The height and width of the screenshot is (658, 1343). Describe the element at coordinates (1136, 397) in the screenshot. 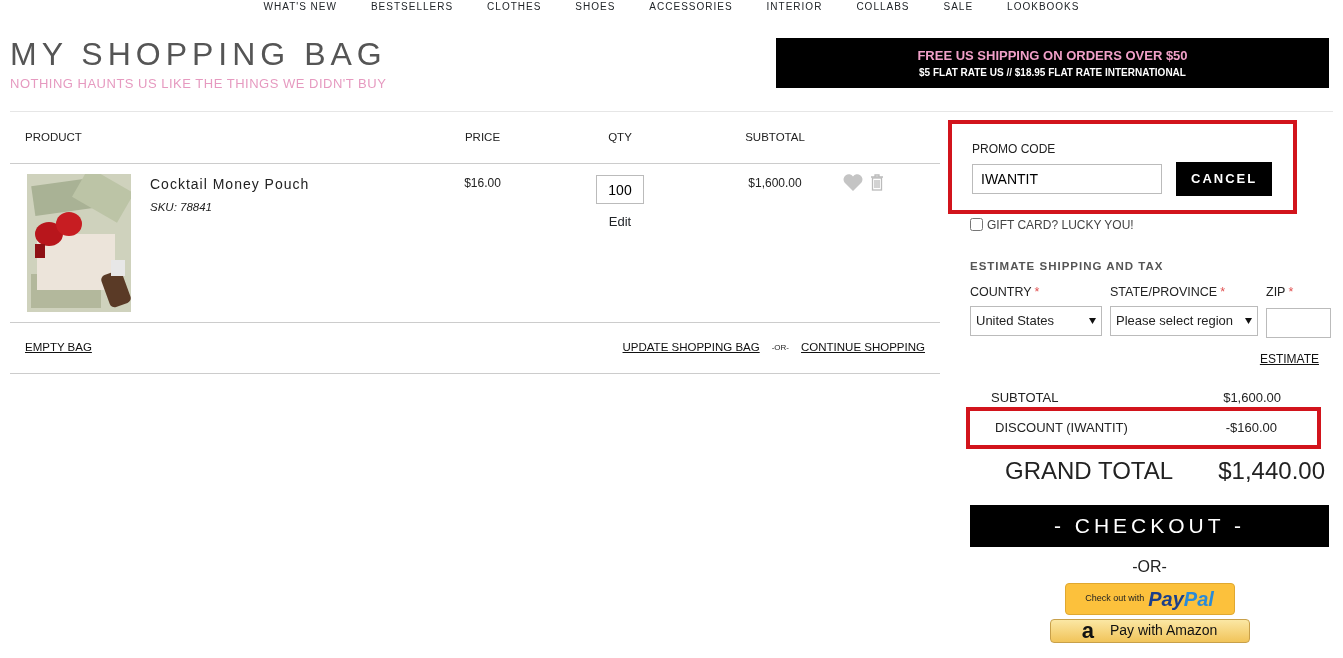

I see `totals-row-text: SUBTOTAL $1,600.00` at that location.